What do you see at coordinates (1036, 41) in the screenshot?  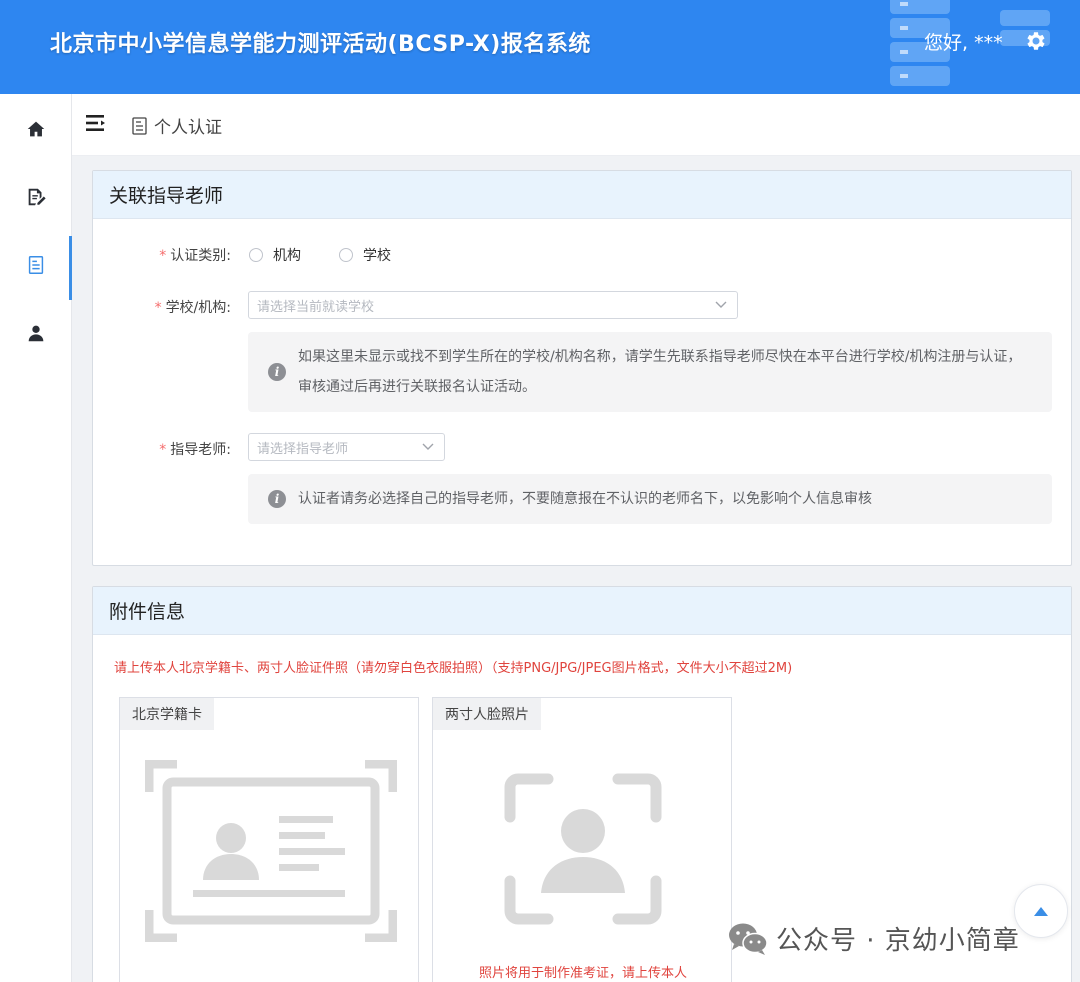 I see `gear-icon` at bounding box center [1036, 41].